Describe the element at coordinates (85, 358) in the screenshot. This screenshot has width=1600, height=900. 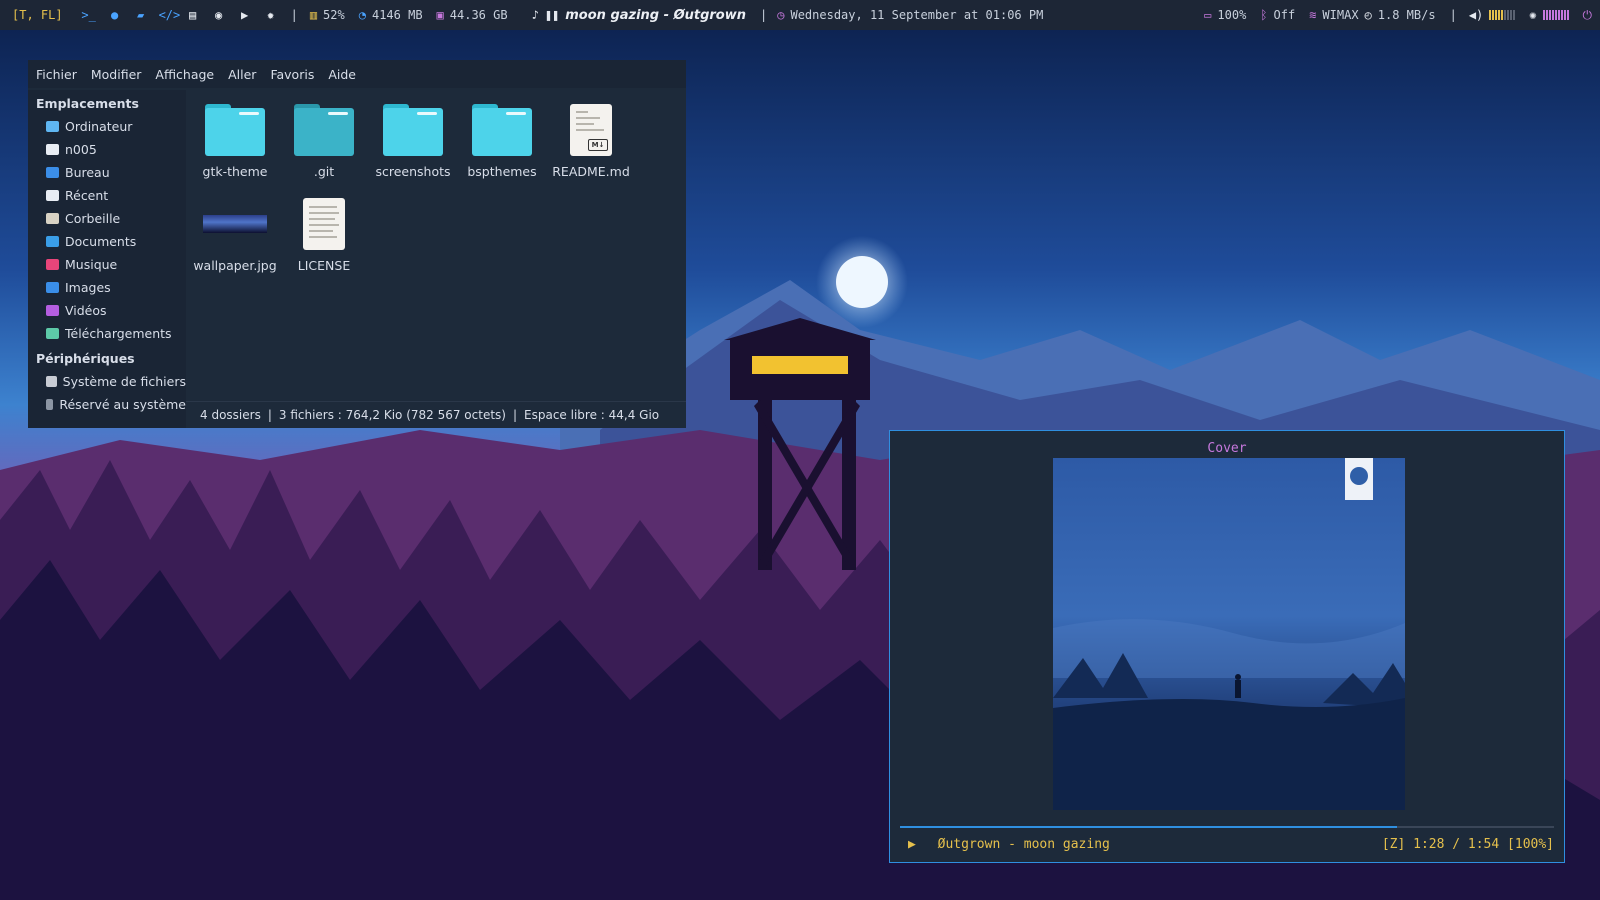
I see `sidebar-section-title: Périphériques` at that location.